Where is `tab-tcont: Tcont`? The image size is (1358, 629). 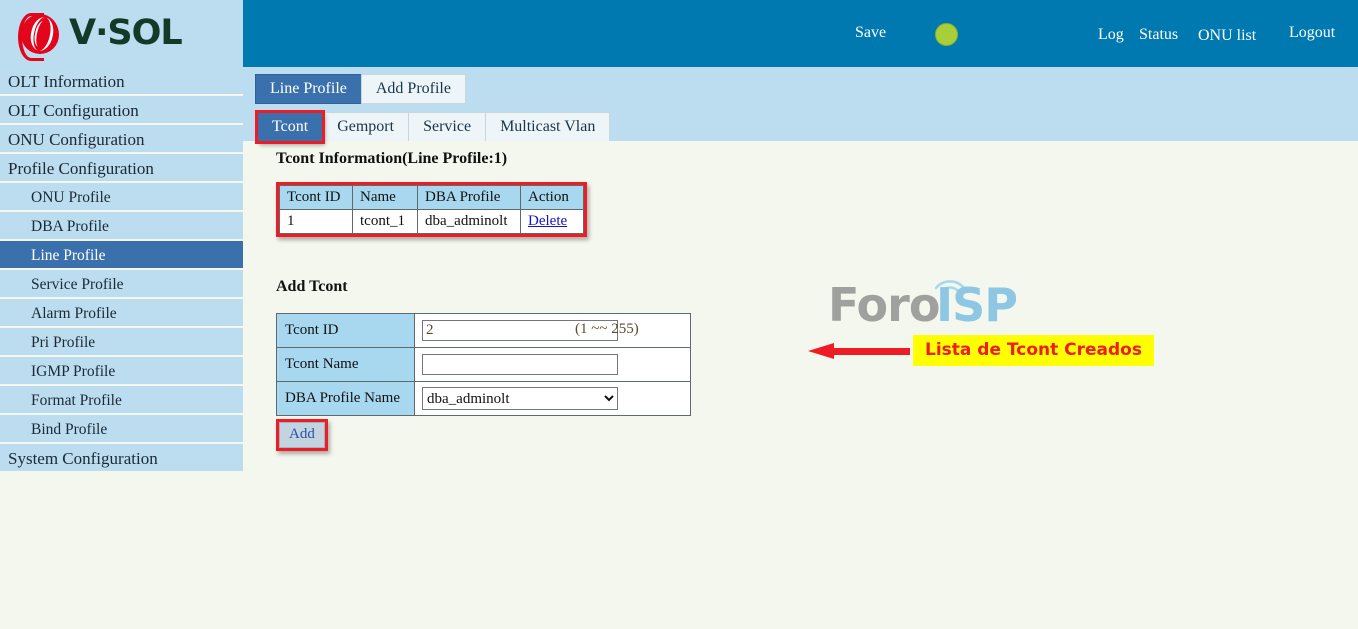
tab-tcont: Tcont is located at coordinates (290, 127).